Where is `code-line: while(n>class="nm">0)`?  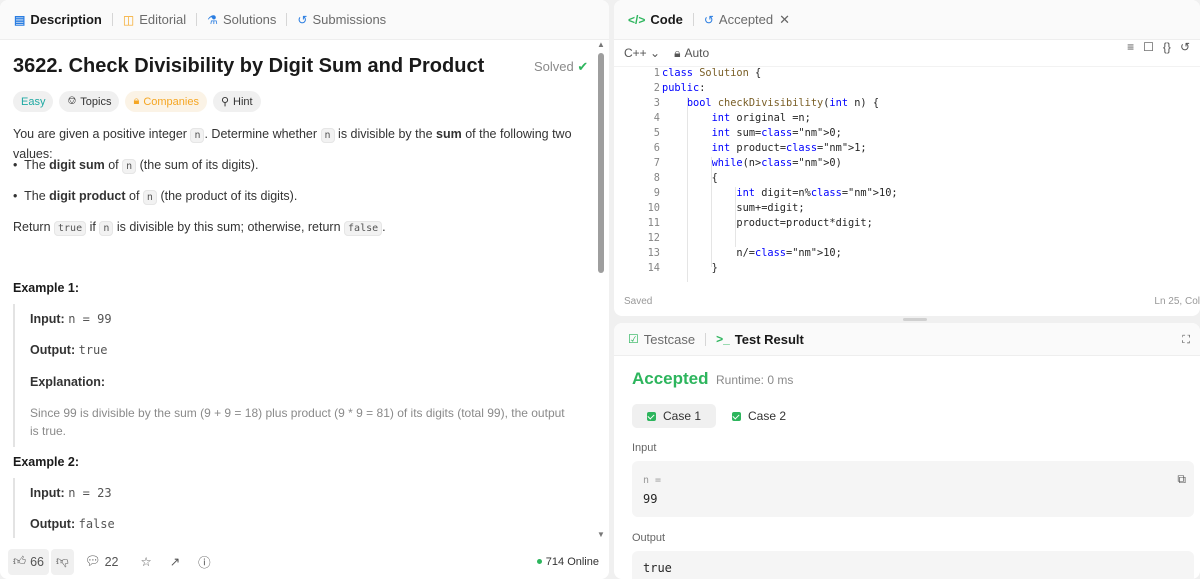 code-line: while(n>class="nm">0) is located at coordinates (752, 163).